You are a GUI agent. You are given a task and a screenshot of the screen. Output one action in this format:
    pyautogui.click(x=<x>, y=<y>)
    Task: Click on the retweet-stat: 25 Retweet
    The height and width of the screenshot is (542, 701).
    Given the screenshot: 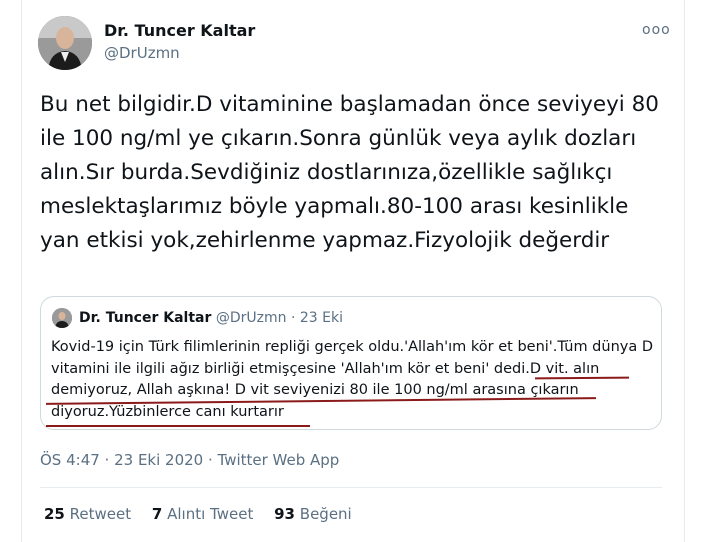 What is the action you would take?
    pyautogui.click(x=87, y=514)
    